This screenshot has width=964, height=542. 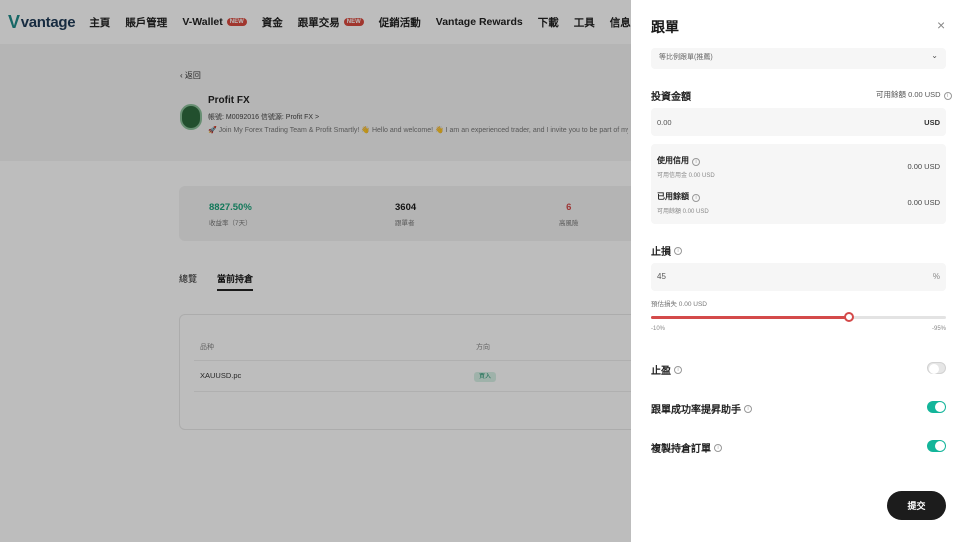 What do you see at coordinates (941, 25) in the screenshot?
I see `close-icon: ×` at bounding box center [941, 25].